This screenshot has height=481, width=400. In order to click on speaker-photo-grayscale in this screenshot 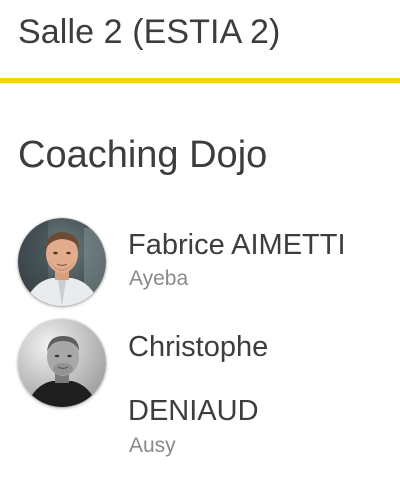, I will do `click(62, 363)`.